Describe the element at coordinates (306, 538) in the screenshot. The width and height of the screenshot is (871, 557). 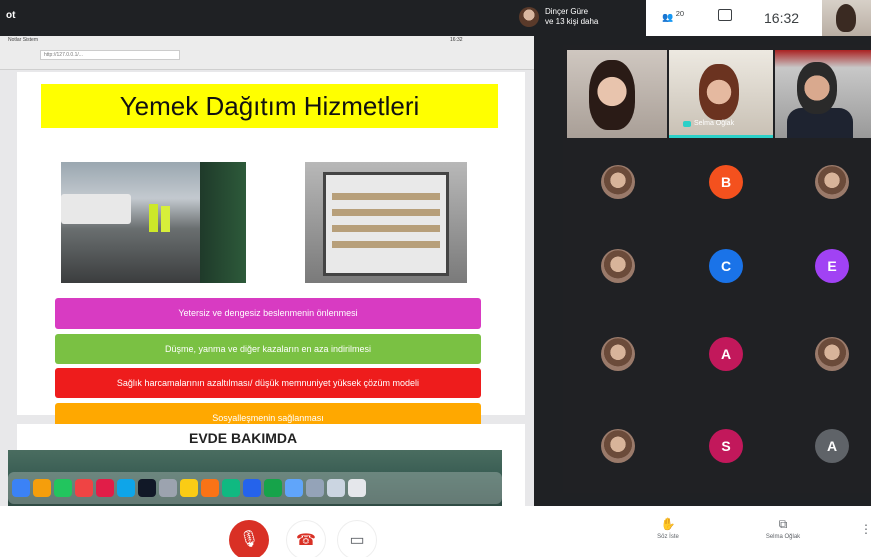
I see `hang-up-icon: ☎` at that location.